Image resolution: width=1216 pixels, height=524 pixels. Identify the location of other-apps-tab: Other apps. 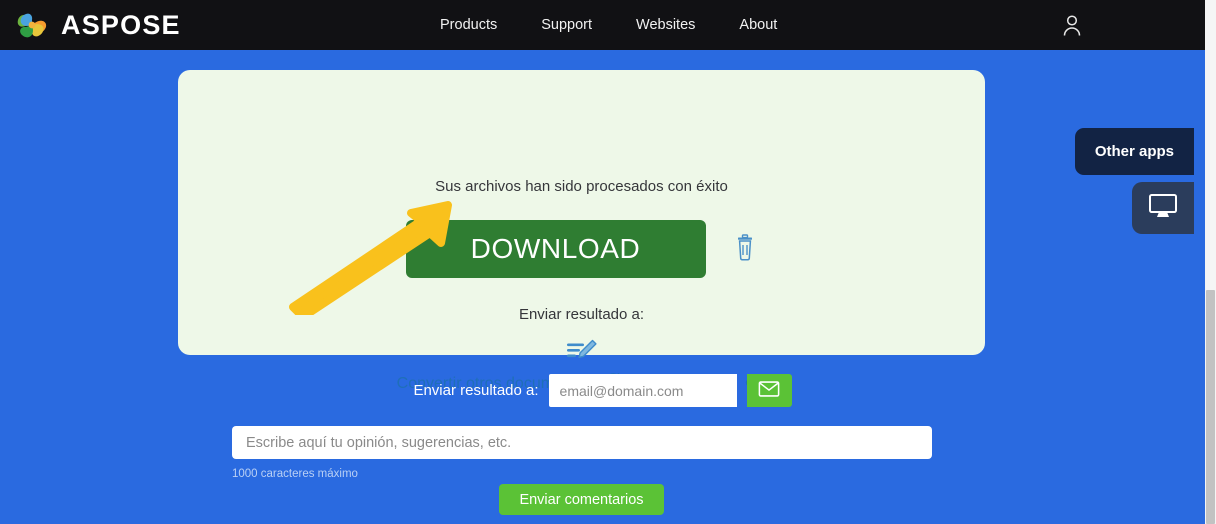
(1134, 151).